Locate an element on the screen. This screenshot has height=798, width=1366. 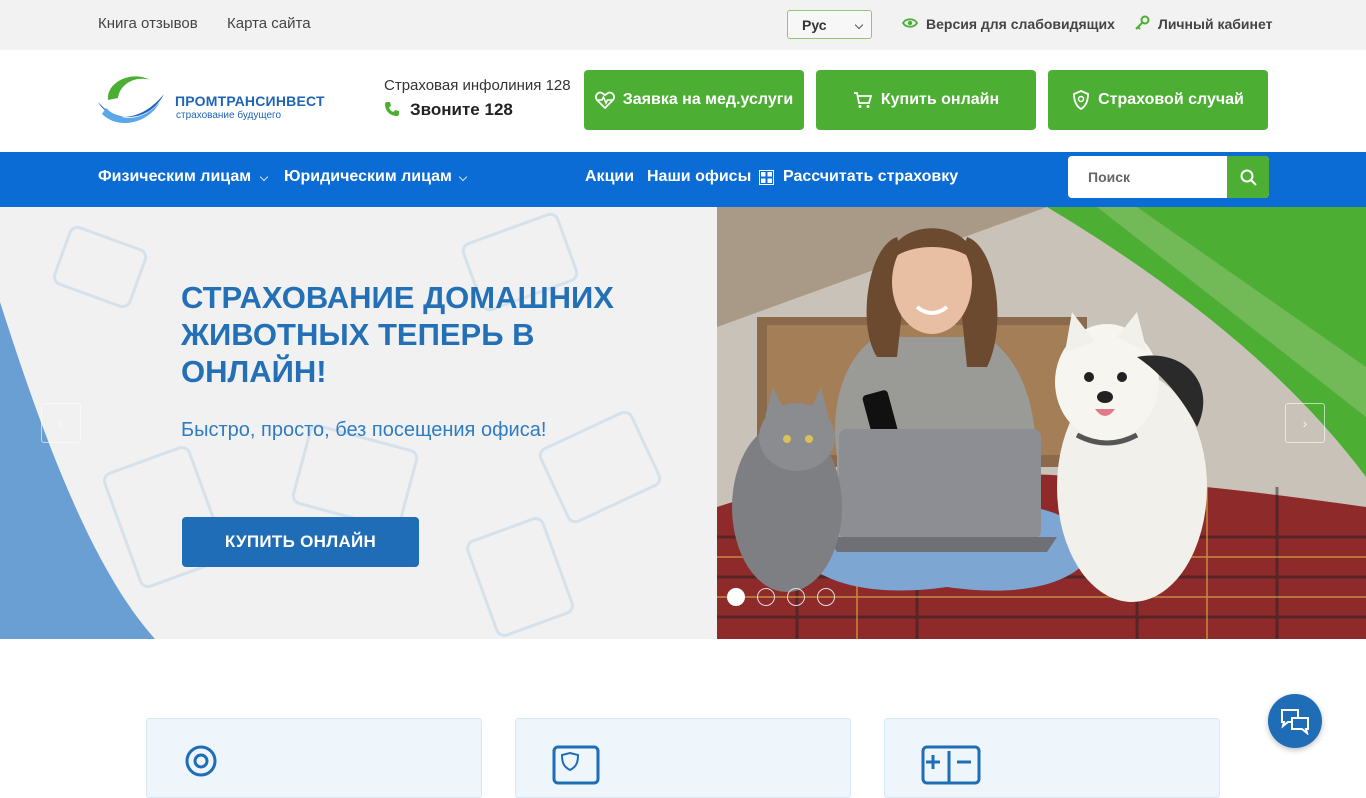
accessibility-version-link: Версия для слабовидящих is located at coordinates (1008, 24).